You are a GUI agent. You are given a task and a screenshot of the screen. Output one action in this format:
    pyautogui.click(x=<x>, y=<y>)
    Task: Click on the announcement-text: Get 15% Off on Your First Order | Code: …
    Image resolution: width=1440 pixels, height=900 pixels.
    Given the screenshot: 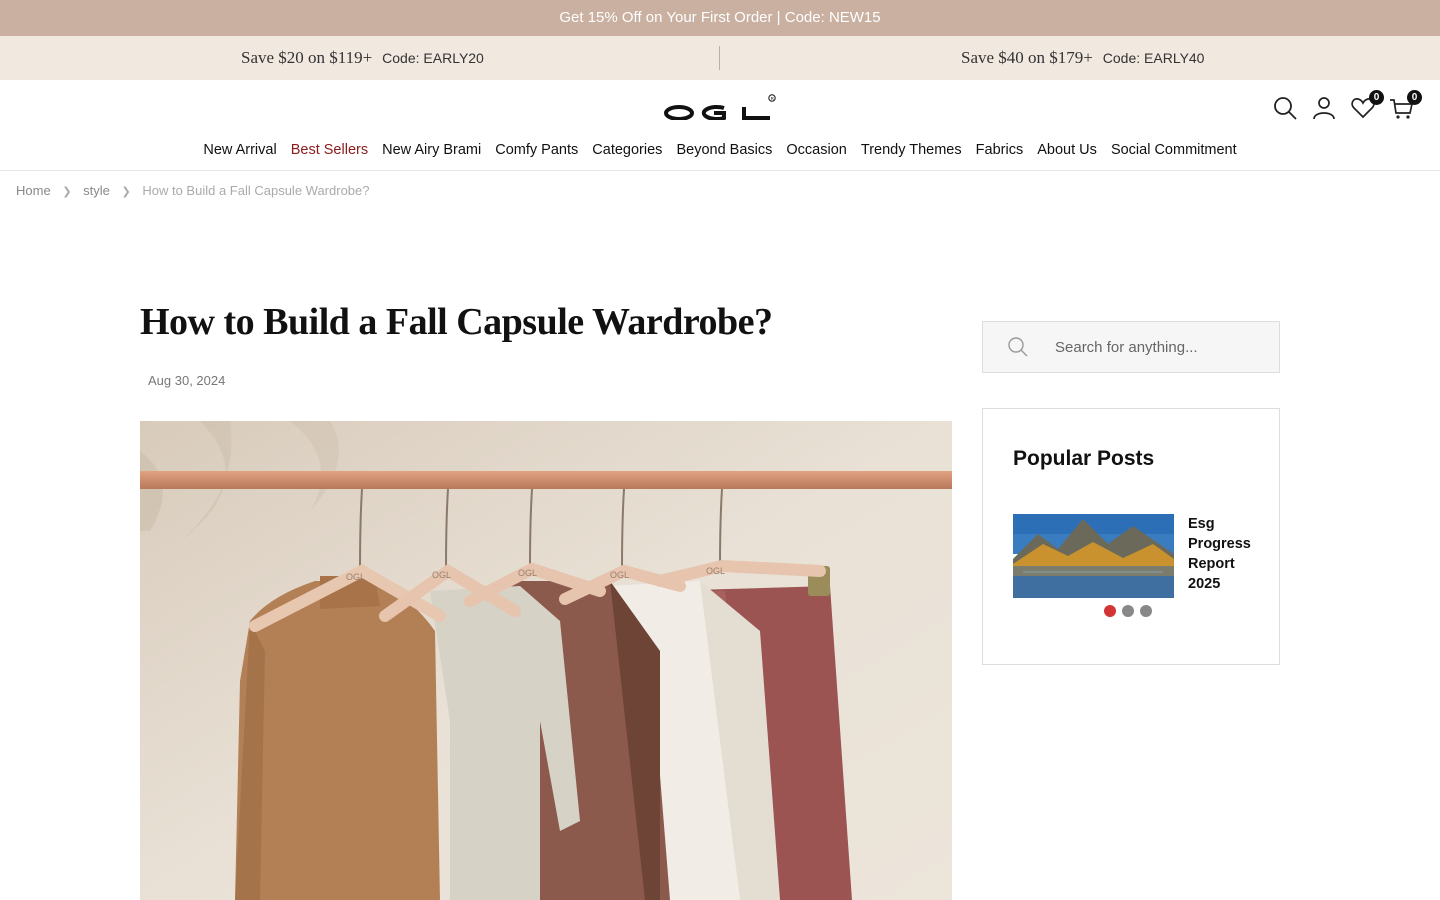 What is the action you would take?
    pyautogui.click(x=720, y=17)
    